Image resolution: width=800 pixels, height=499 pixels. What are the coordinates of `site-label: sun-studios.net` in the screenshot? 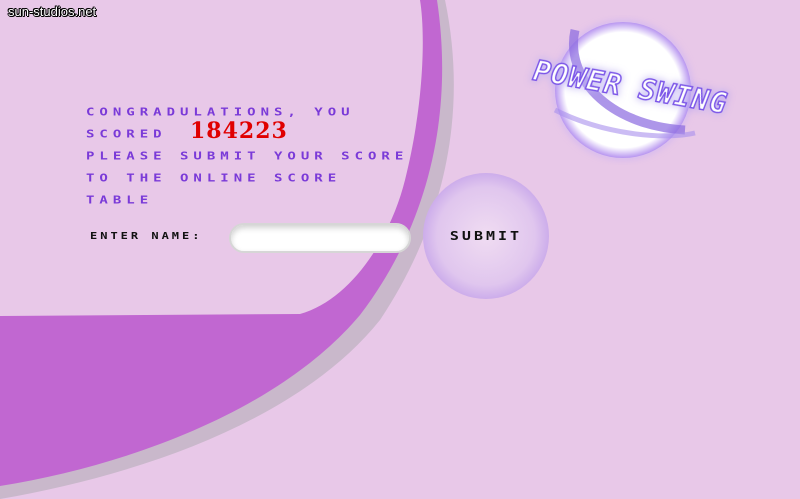 It's located at (52, 11).